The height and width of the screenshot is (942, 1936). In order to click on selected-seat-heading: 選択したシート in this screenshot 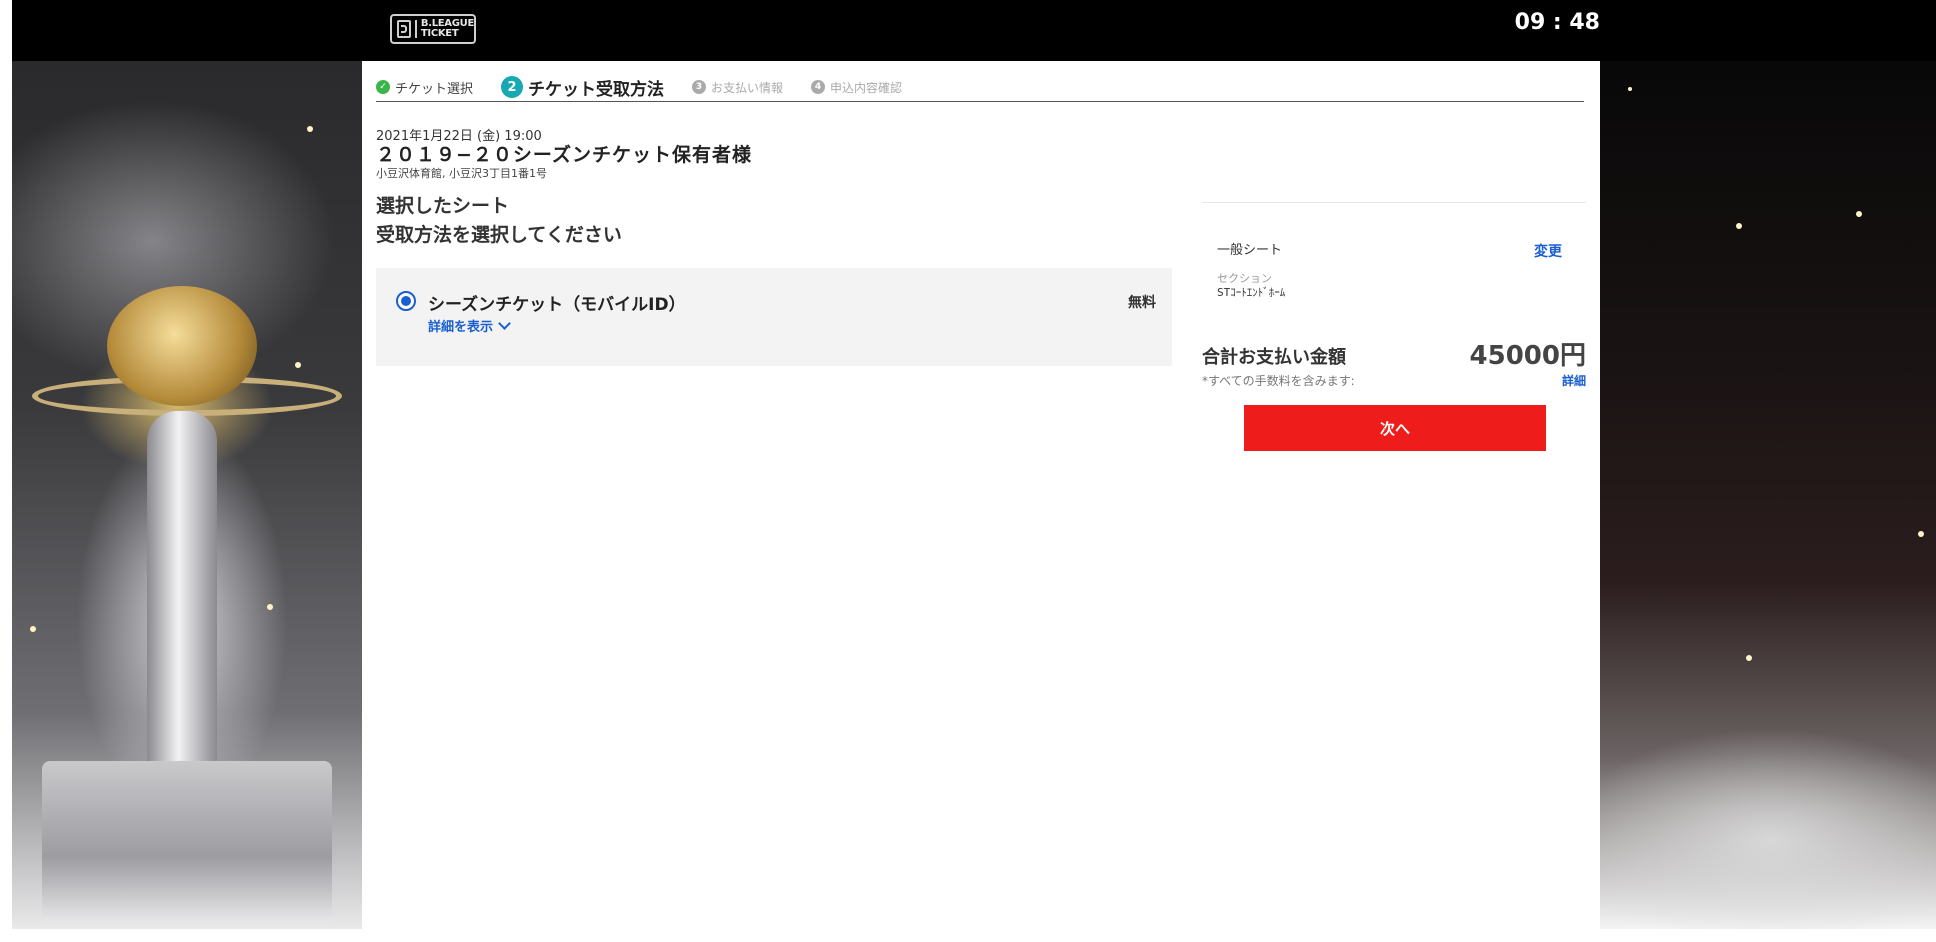, I will do `click(443, 206)`.